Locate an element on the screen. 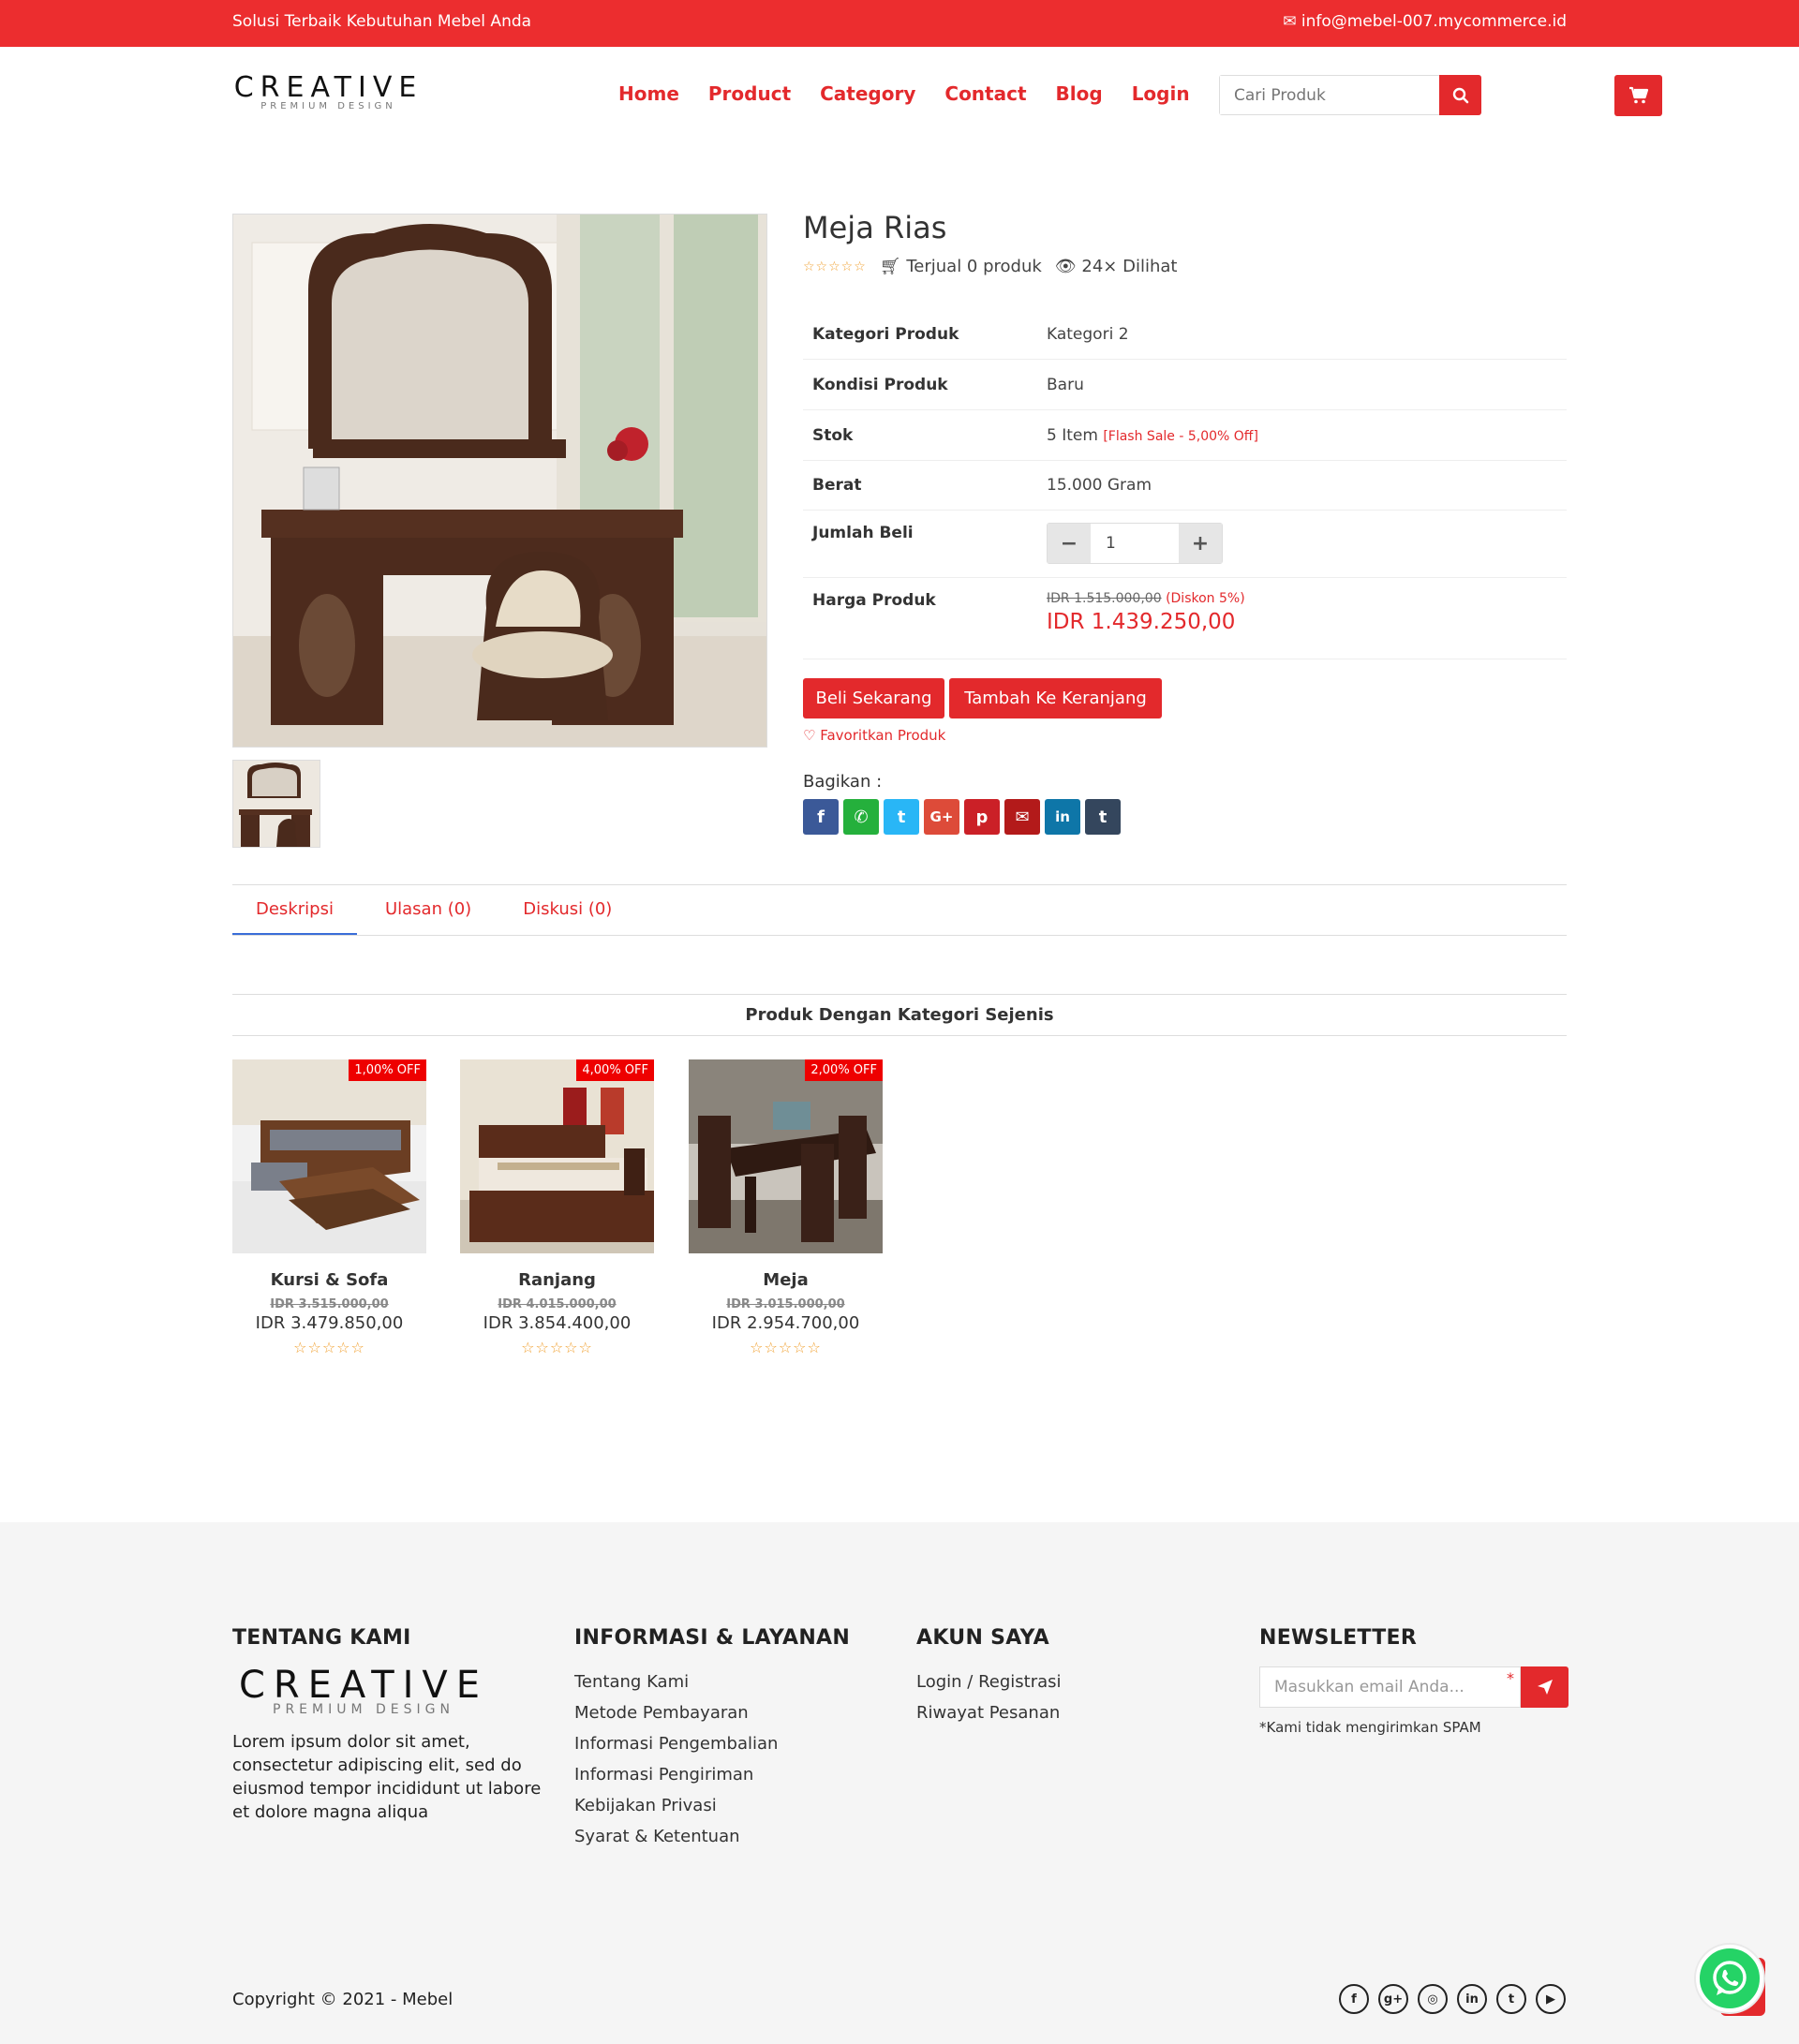  old-price: IDR 1.515.000,00 is located at coordinates (1104, 599).